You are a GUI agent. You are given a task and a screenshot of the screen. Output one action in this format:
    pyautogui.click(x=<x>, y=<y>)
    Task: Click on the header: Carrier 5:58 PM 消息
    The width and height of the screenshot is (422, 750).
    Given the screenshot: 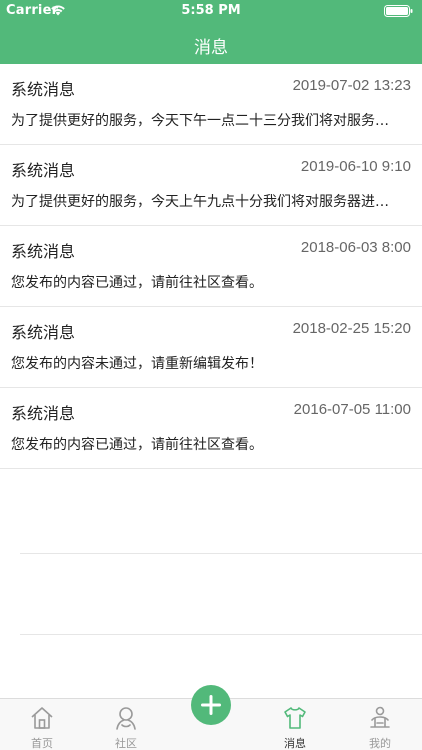 What is the action you would take?
    pyautogui.click(x=211, y=32)
    